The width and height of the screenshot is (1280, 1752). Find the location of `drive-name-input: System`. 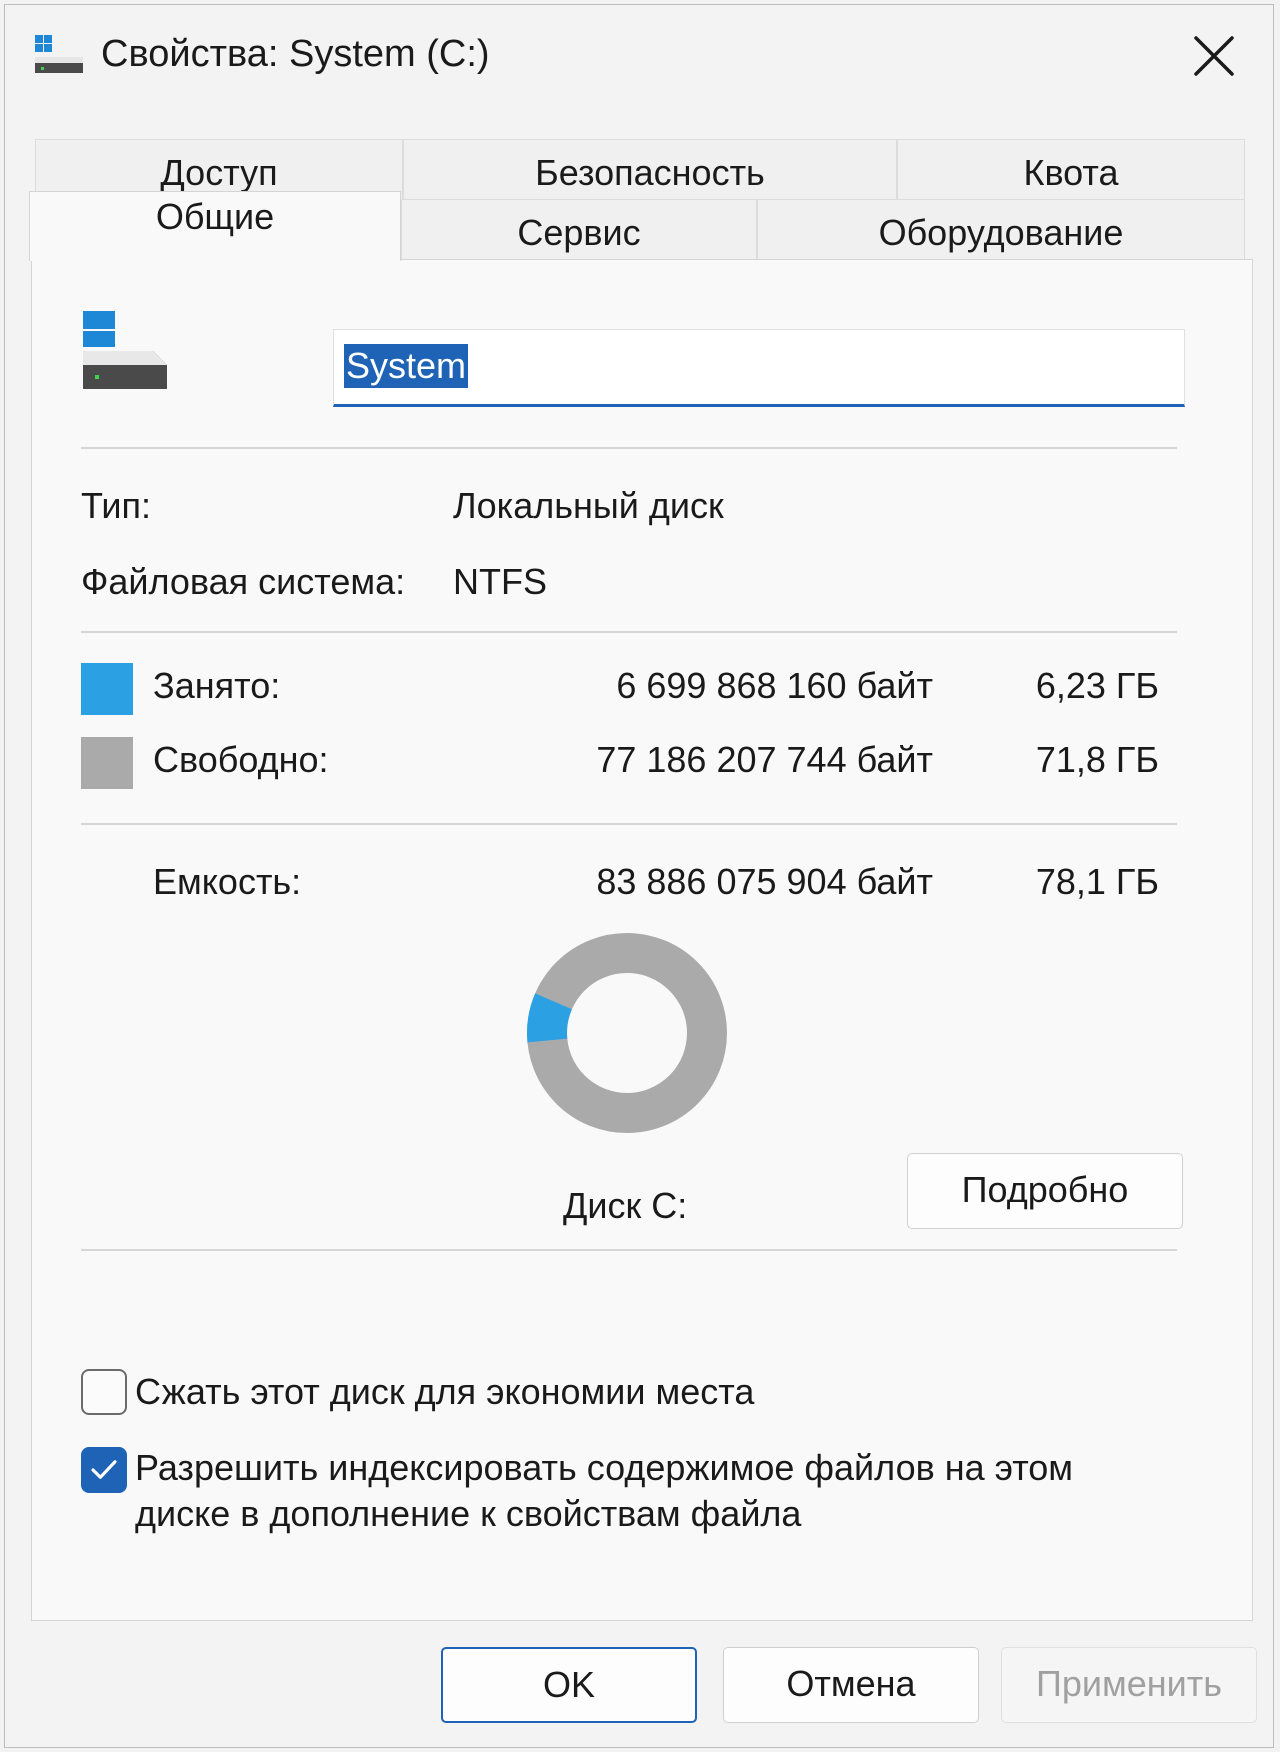

drive-name-input: System is located at coordinates (759, 368).